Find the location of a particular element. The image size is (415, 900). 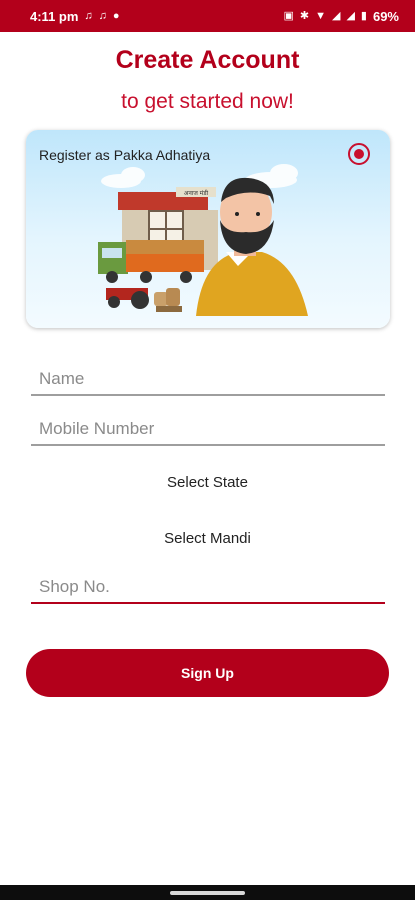

name-field is located at coordinates (208, 376).